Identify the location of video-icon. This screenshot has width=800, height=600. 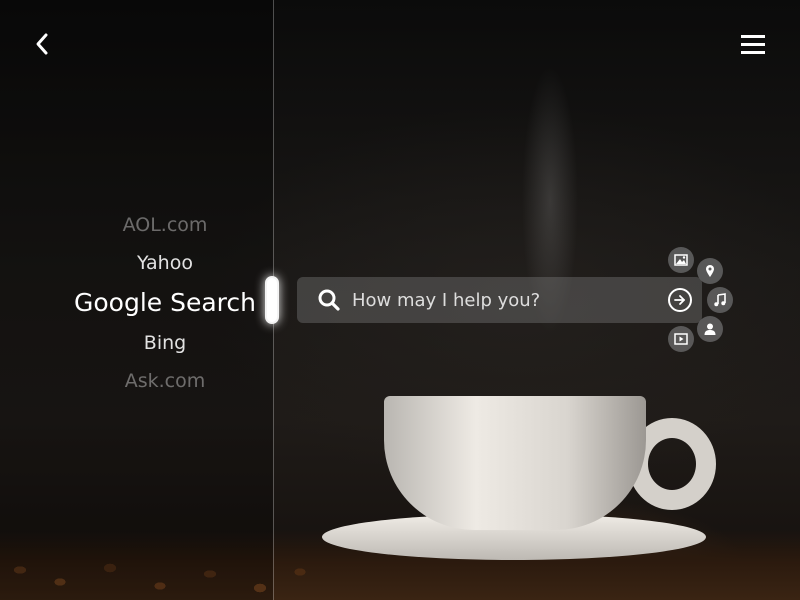
(681, 339).